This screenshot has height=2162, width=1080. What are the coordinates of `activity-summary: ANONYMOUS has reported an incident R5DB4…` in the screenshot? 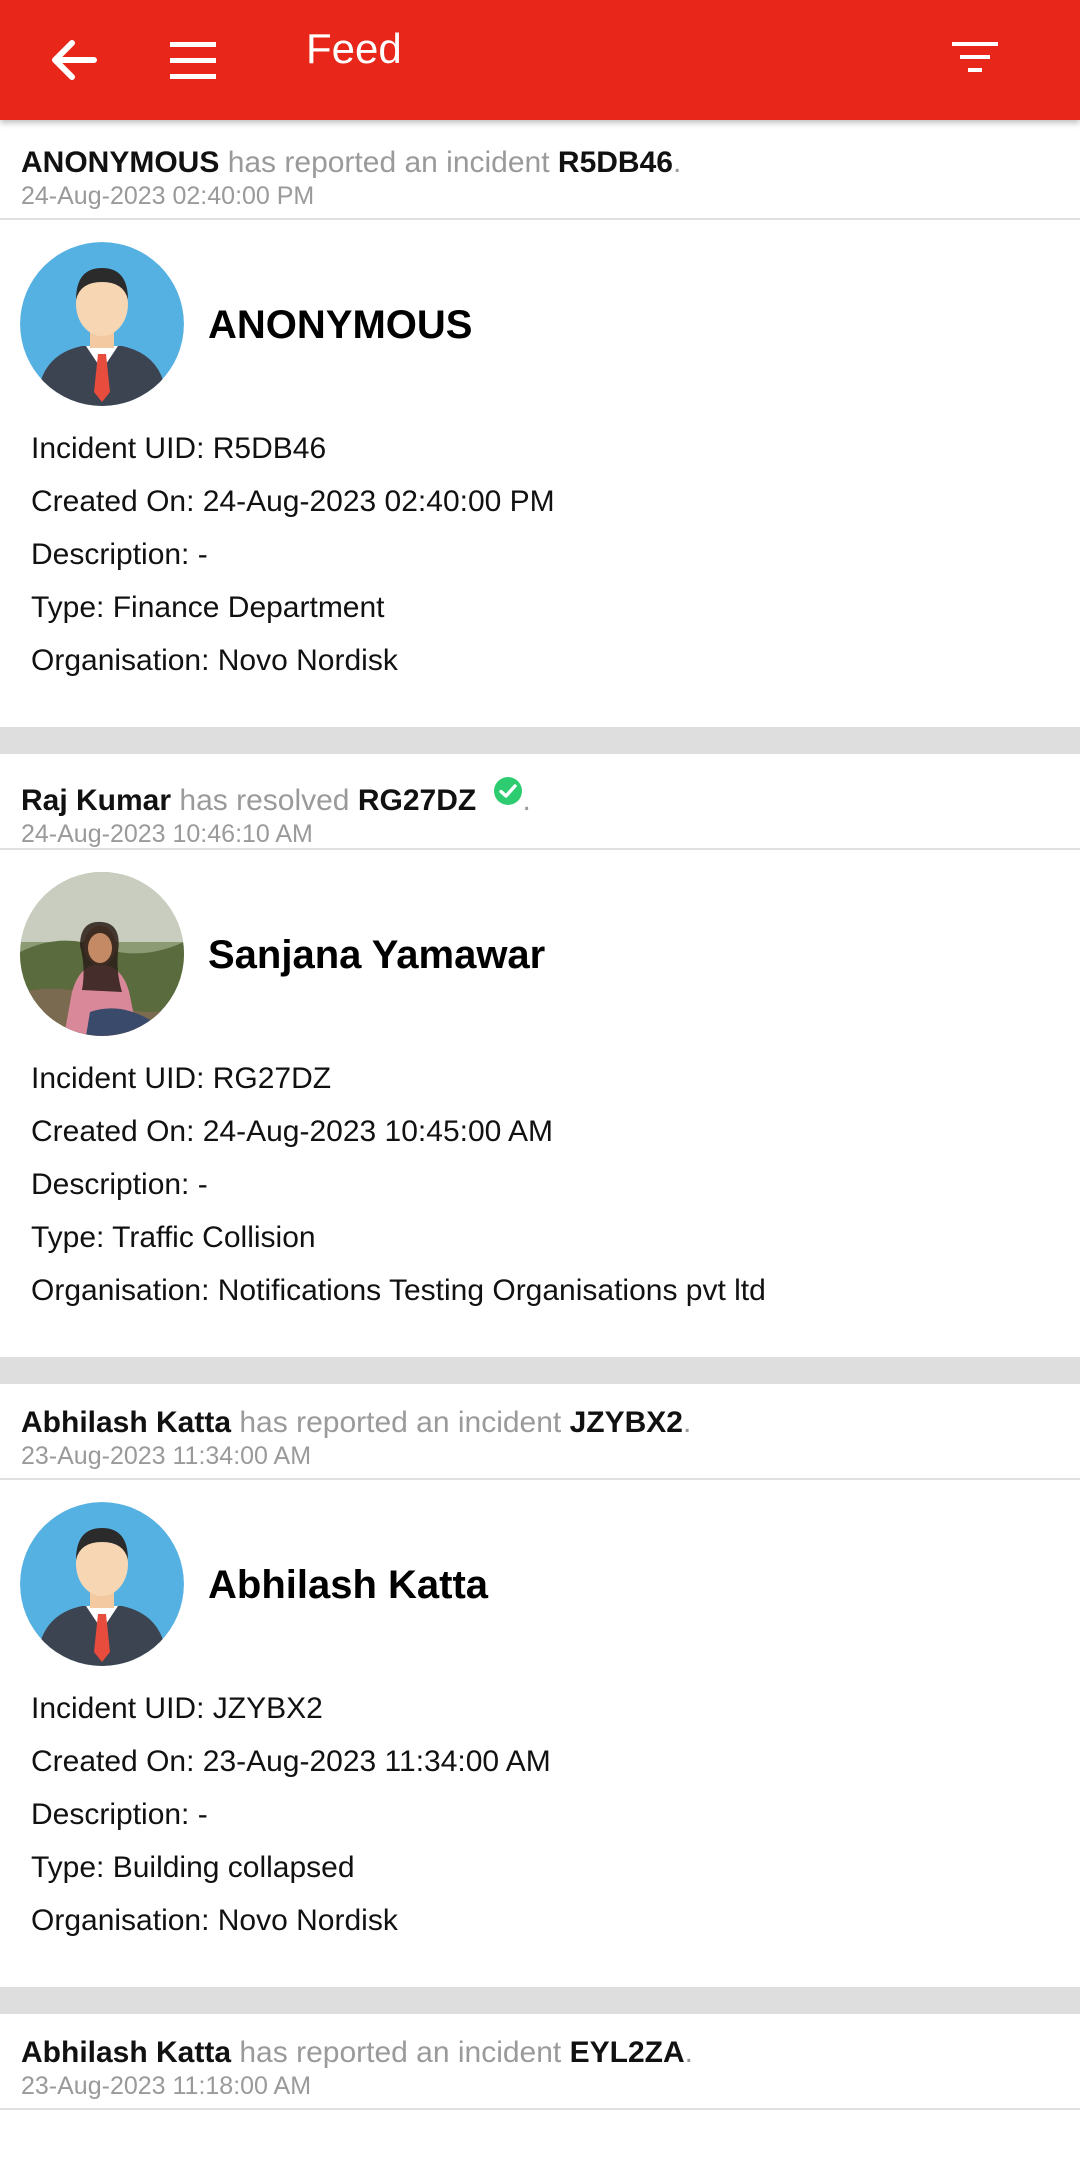 It's located at (540, 172).